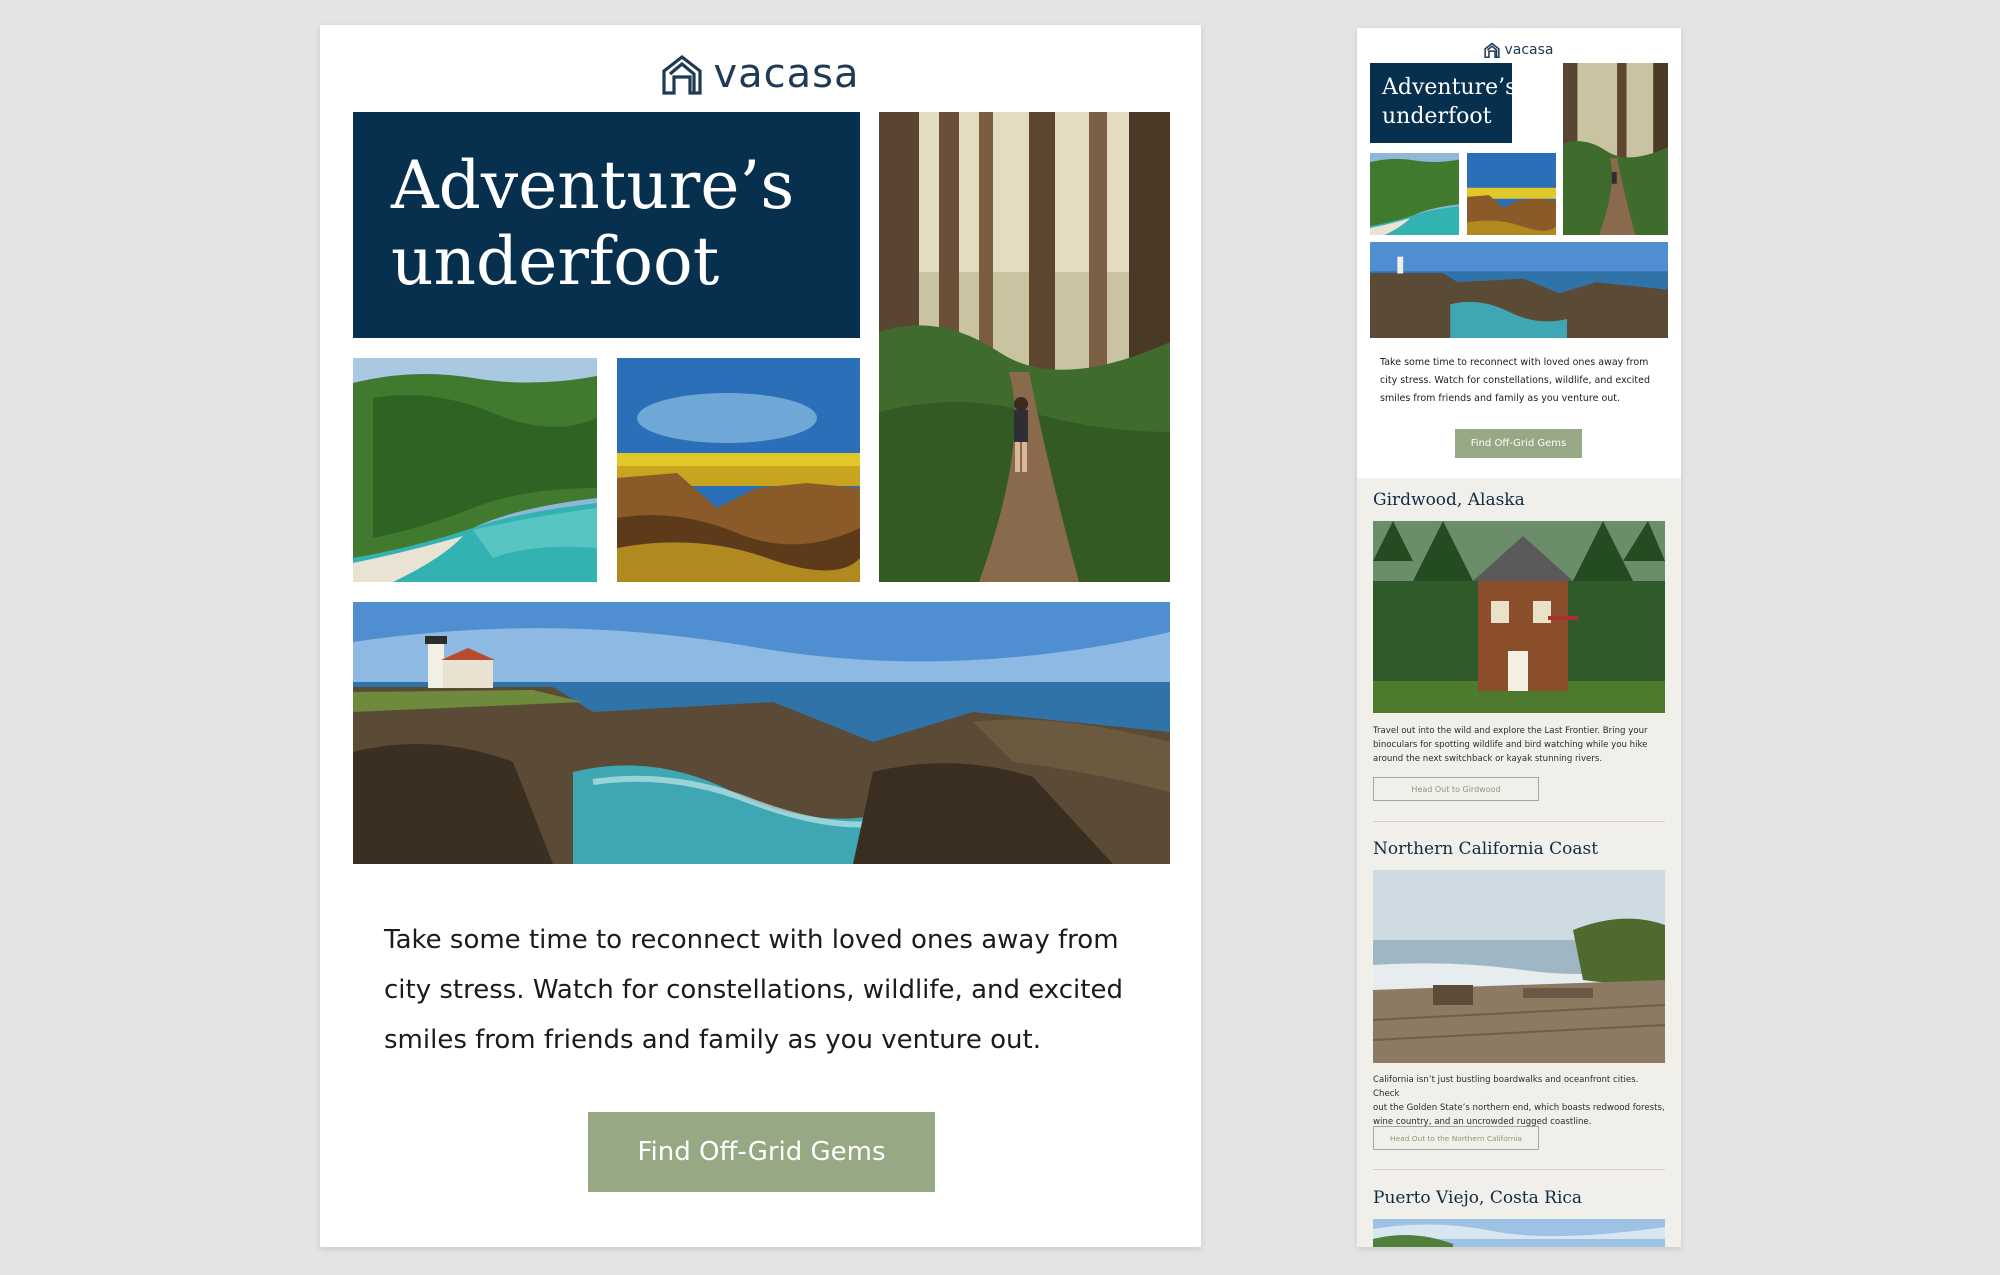 The width and height of the screenshot is (2000, 1275). What do you see at coordinates (555, 261) in the screenshot?
I see `hero-headline-line2: underfoot` at bounding box center [555, 261].